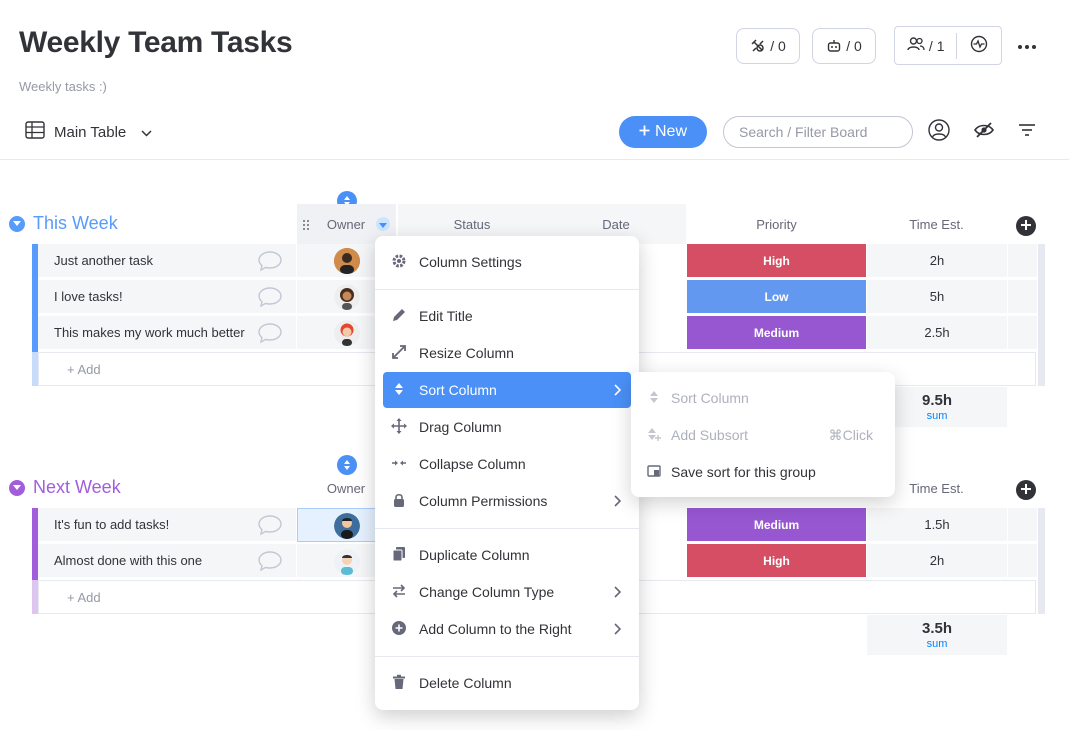 The image size is (1069, 730). Describe the element at coordinates (507, 427) in the screenshot. I see `menu-item-drag-column: Drag Column` at that location.